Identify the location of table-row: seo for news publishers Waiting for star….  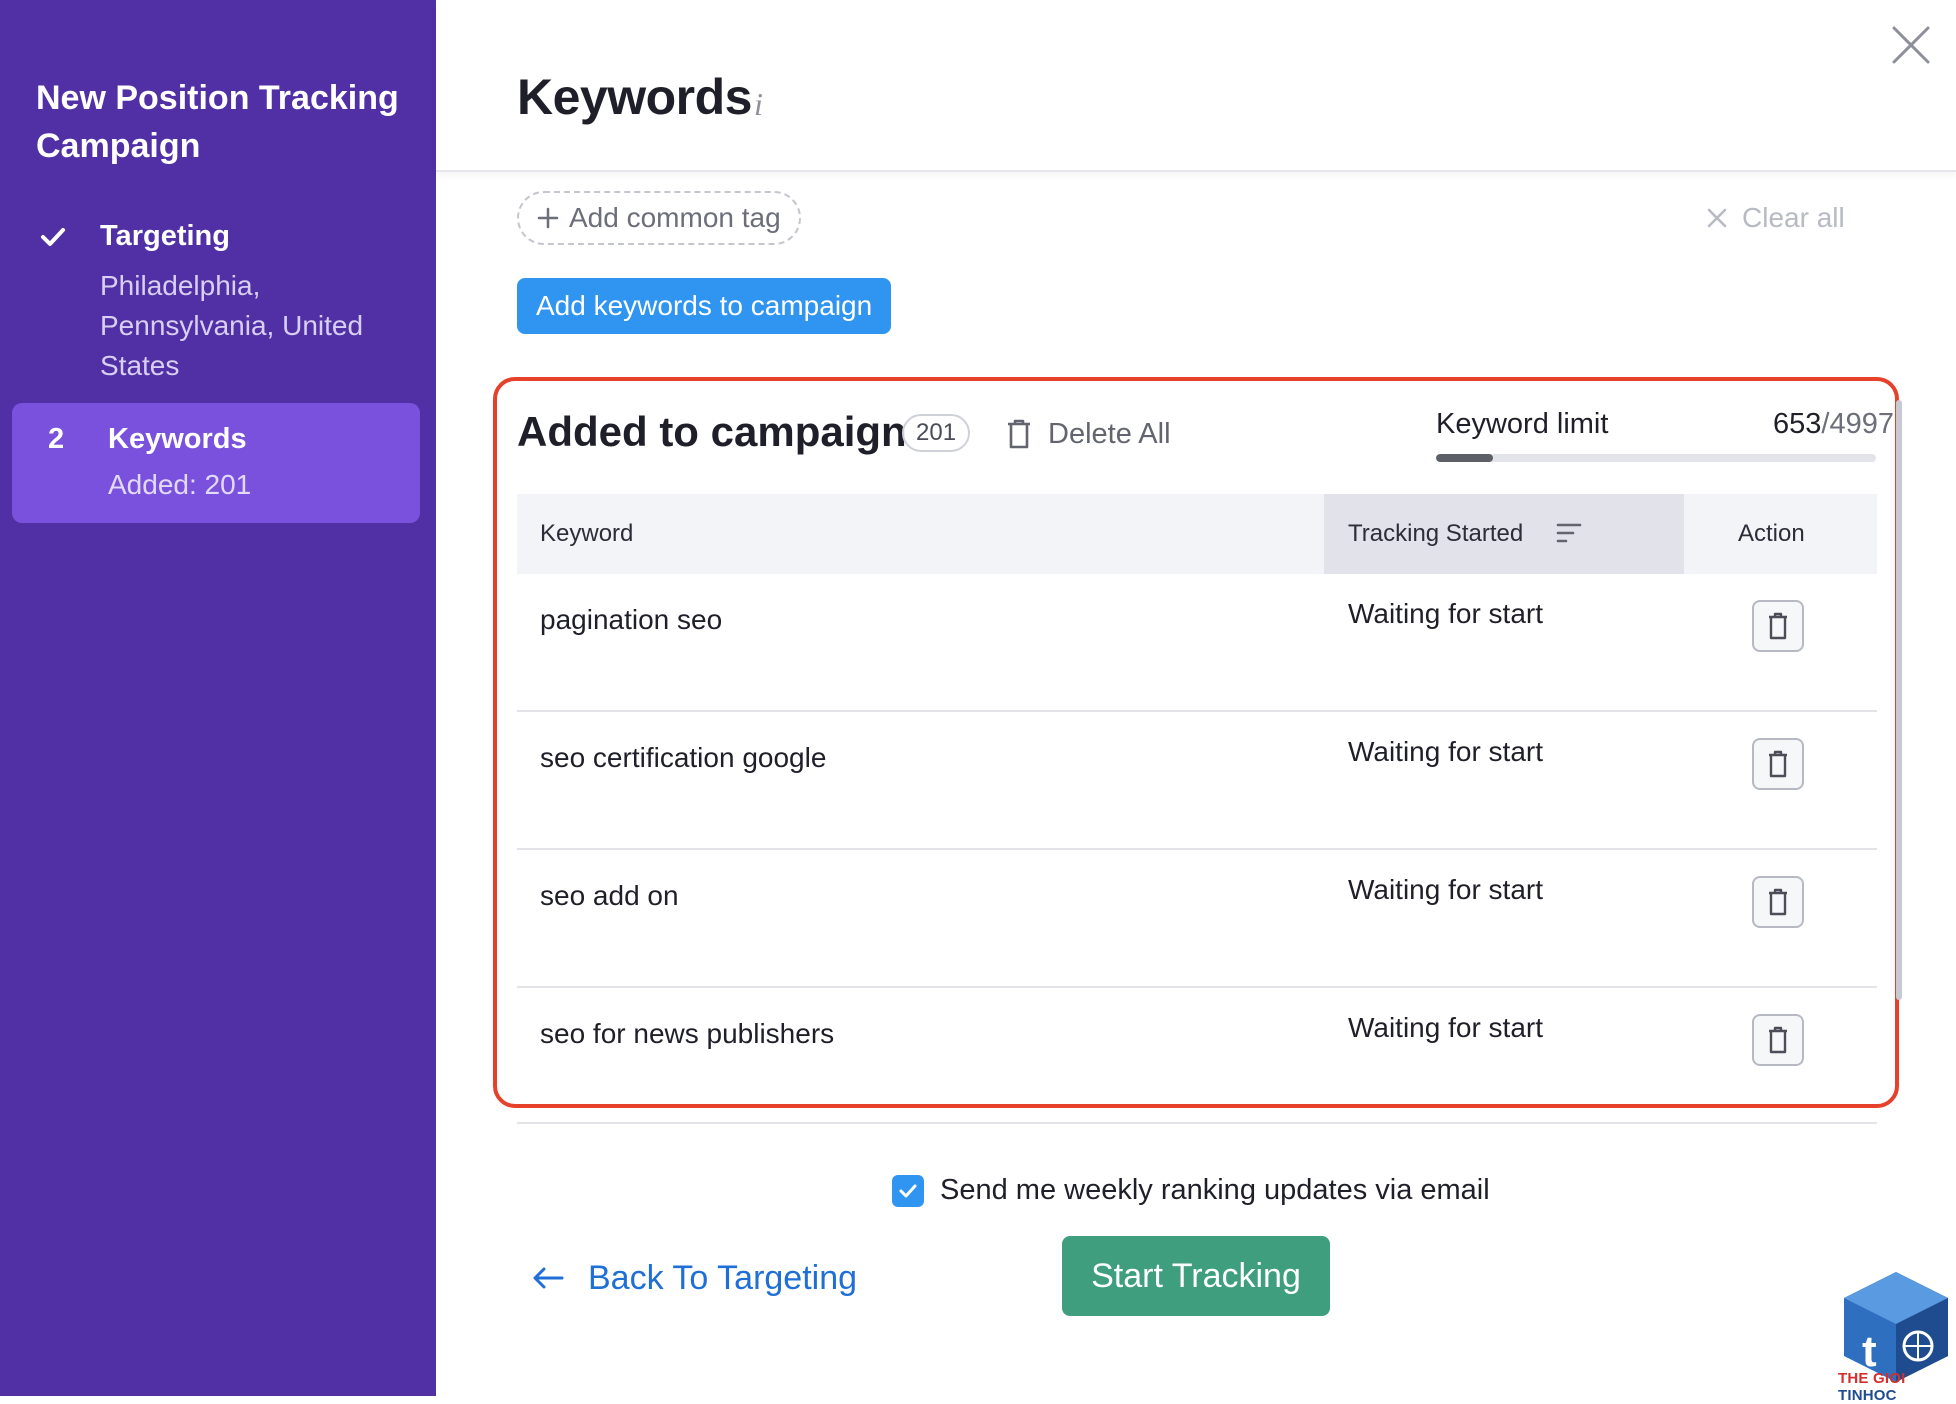
(1197, 1057).